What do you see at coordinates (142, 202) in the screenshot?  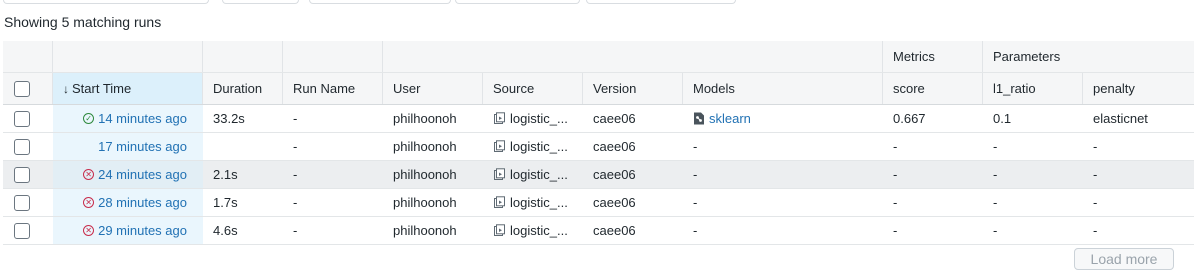 I see `start-time-link: 28 minutes ago` at bounding box center [142, 202].